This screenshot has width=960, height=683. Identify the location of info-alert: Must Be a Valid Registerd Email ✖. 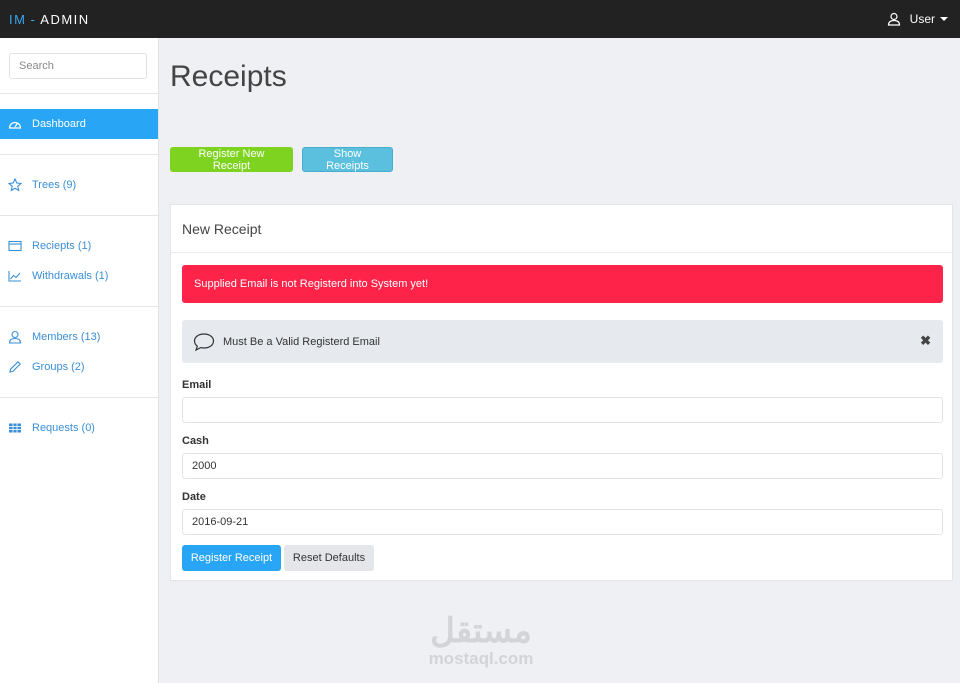
(562, 341).